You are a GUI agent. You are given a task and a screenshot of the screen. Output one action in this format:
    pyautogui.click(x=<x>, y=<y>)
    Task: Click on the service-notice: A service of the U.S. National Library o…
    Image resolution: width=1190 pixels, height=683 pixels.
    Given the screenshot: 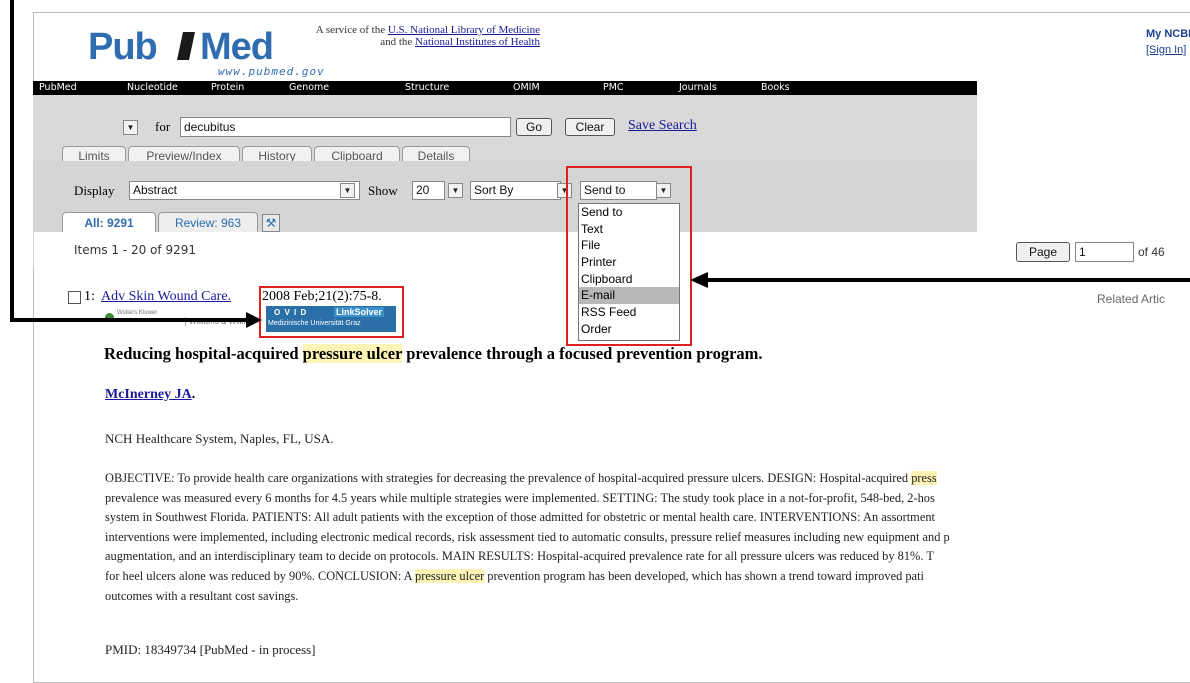 What is the action you would take?
    pyautogui.click(x=410, y=36)
    